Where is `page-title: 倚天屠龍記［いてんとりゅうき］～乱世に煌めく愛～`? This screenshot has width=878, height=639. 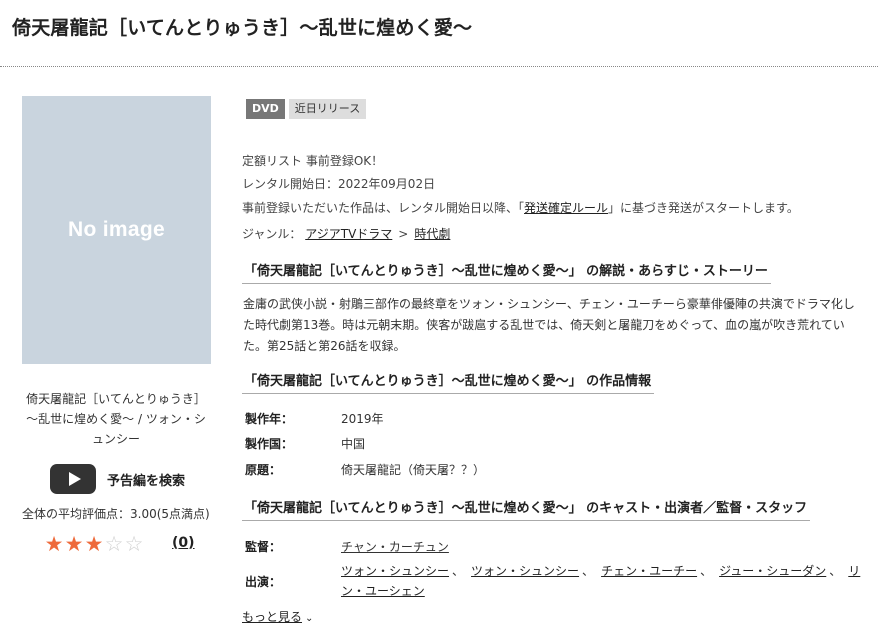 page-title: 倚天屠龍記［いてんとりゅうき］～乱世に煌めく愛～ is located at coordinates (242, 28).